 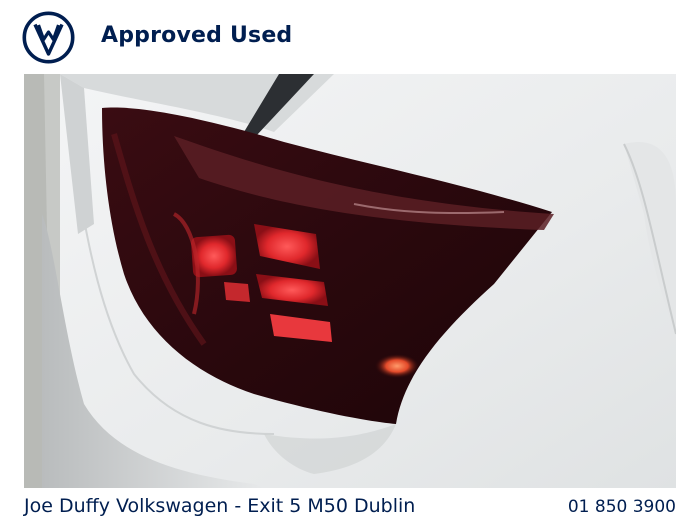 What do you see at coordinates (622, 507) in the screenshot?
I see `dealer-phone: 01 850 3900` at bounding box center [622, 507].